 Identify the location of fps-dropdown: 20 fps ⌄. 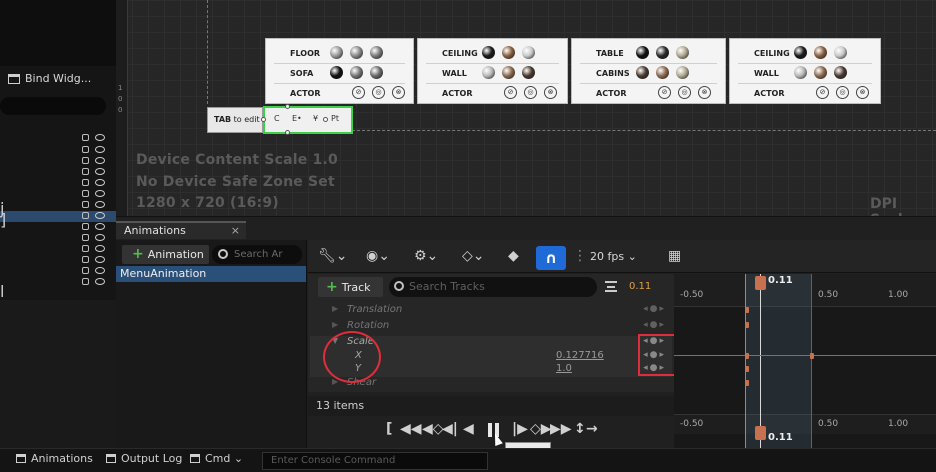
(613, 256).